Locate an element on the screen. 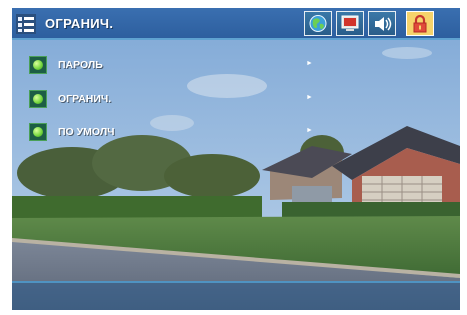  monitor-icon is located at coordinates (350, 23).